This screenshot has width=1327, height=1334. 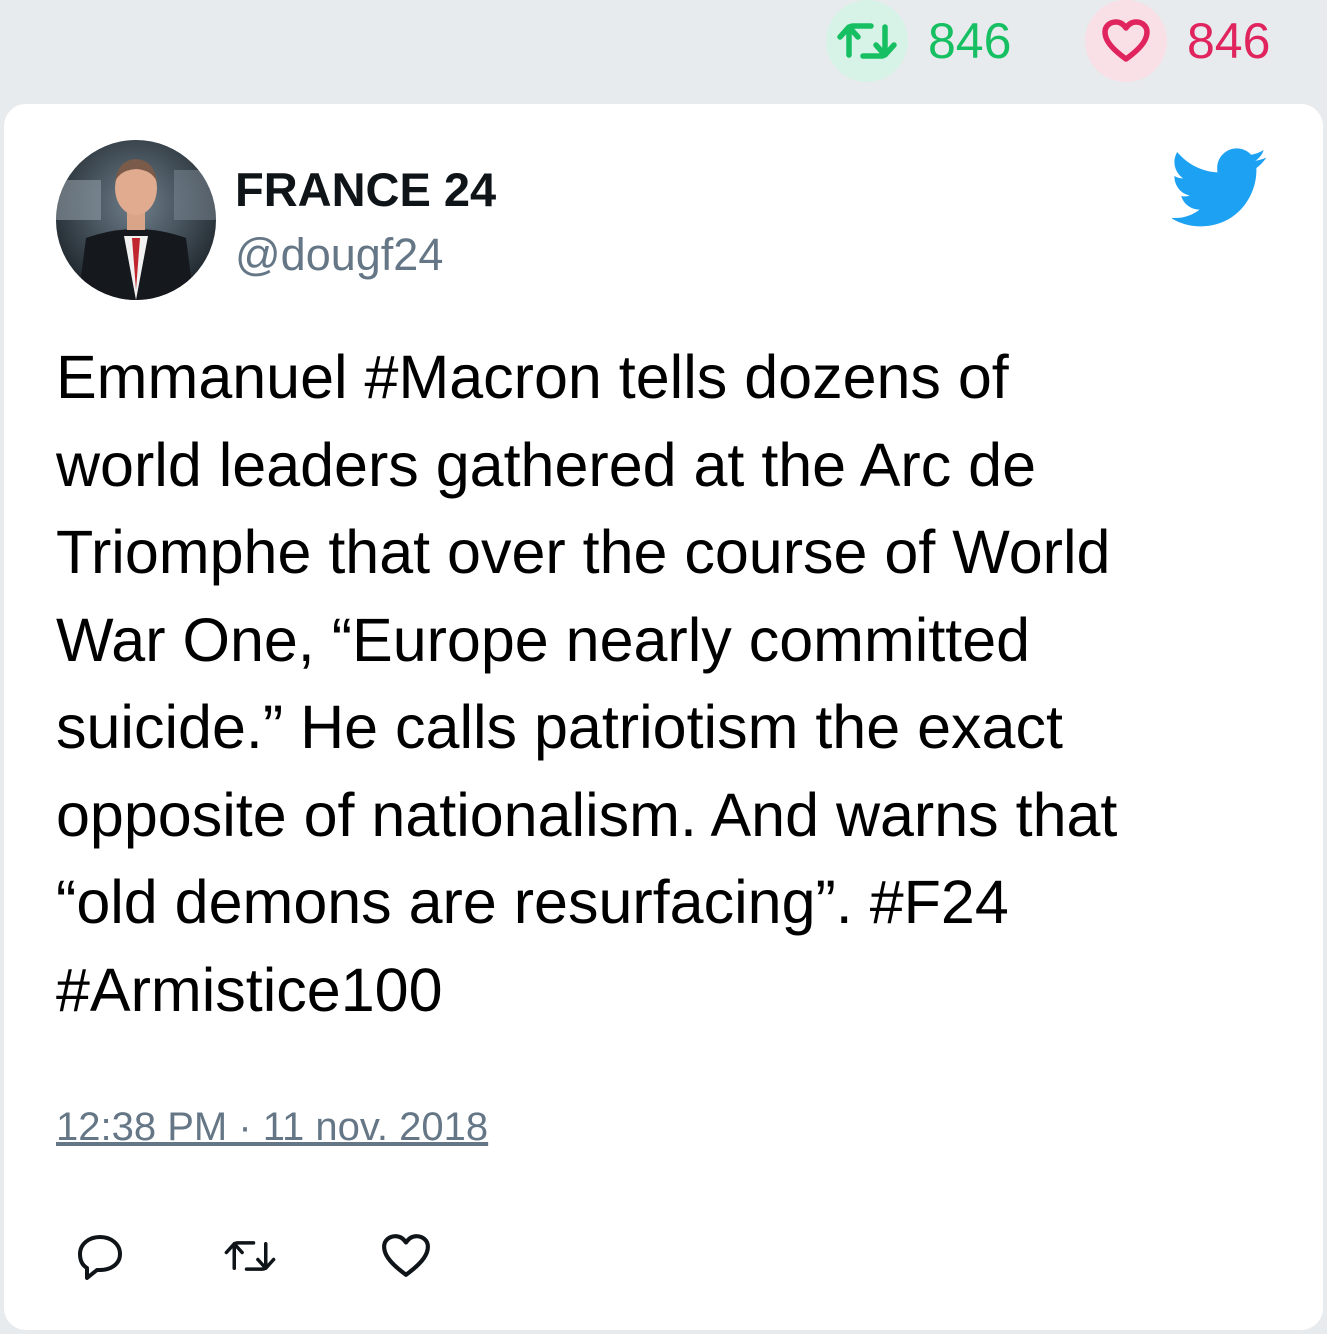 What do you see at coordinates (339, 254) in the screenshot?
I see `author-handle: @dougf24` at bounding box center [339, 254].